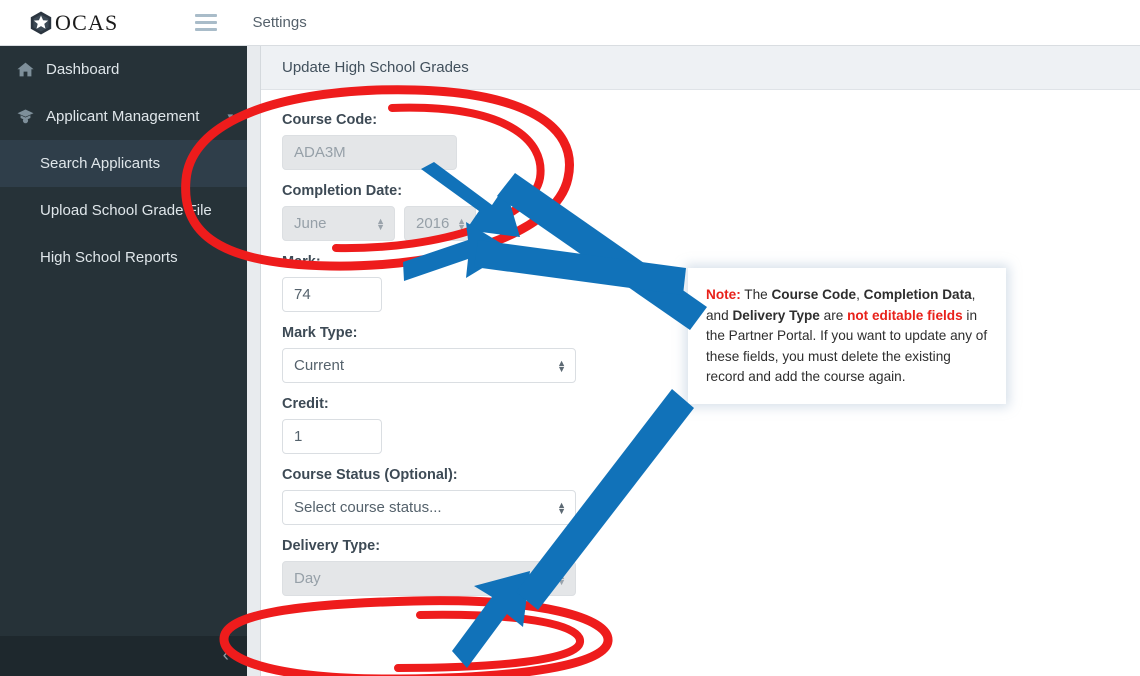  I want to click on sidebar-item-label: Applicant Management, so click(123, 116).